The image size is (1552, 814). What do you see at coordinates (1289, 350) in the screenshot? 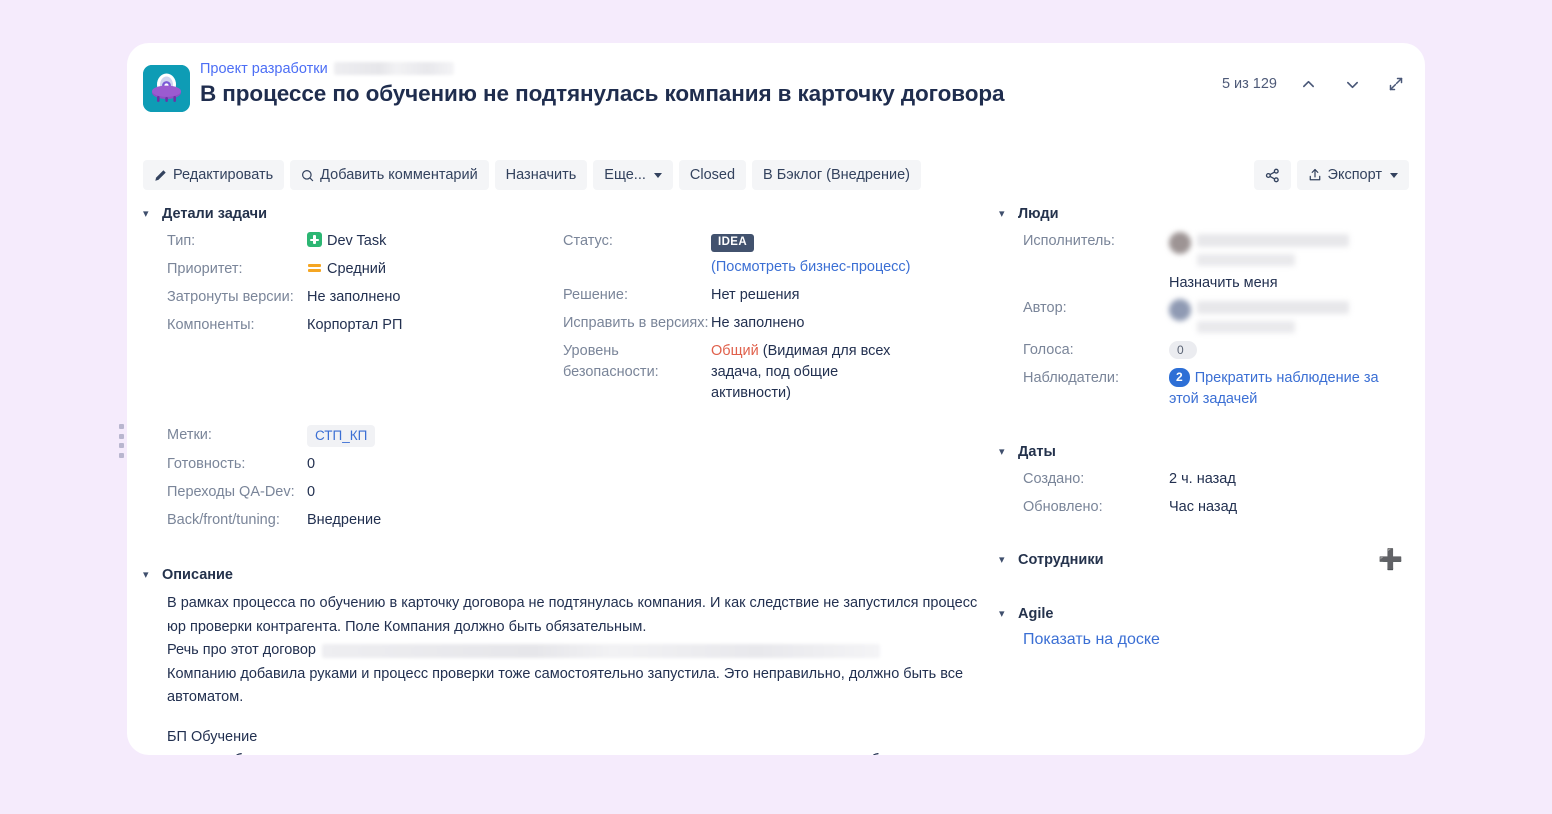
I see `field-votes-value: 0` at bounding box center [1289, 350].